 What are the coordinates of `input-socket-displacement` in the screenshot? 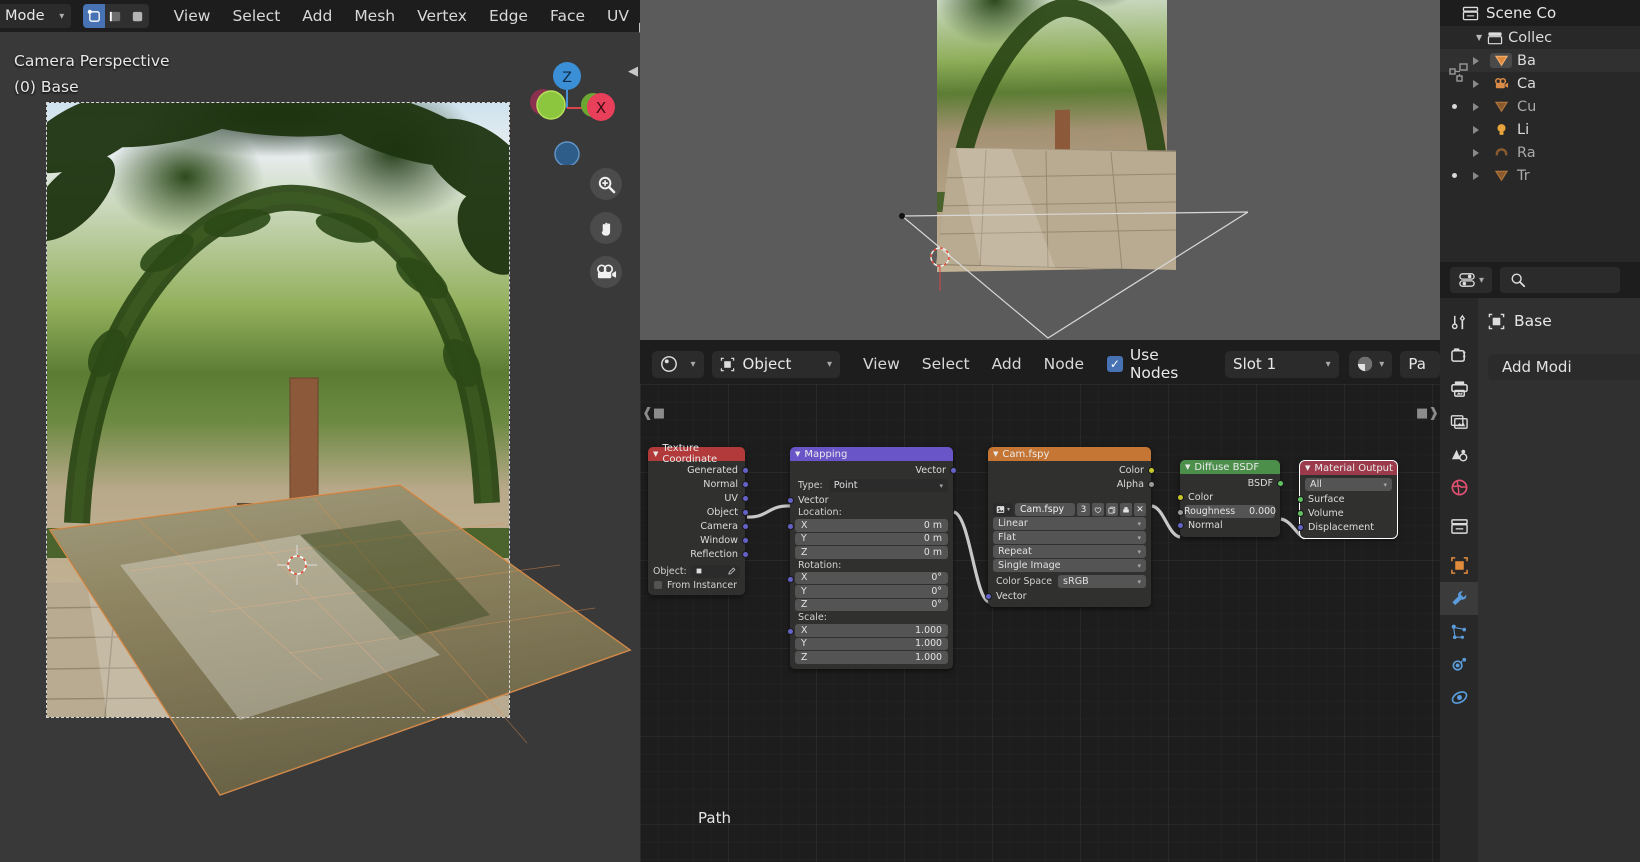 It's located at (1300, 527).